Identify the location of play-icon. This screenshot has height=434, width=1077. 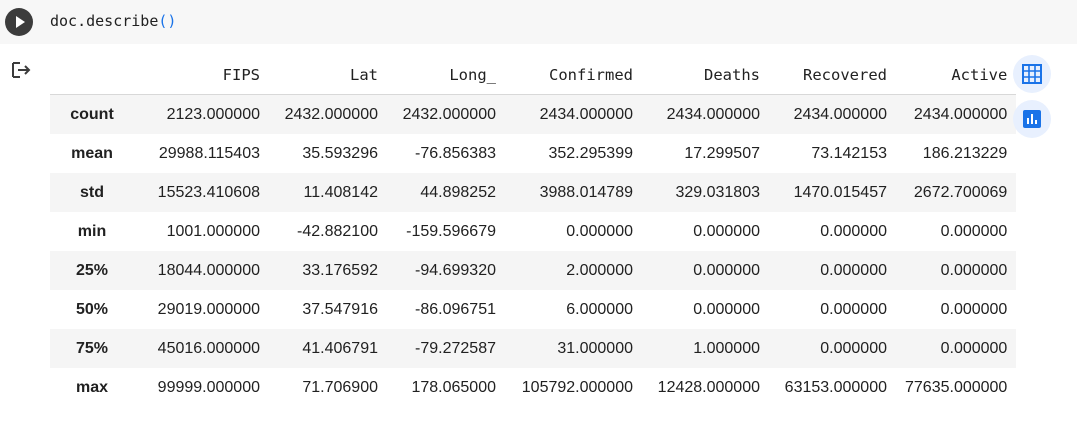
(20, 22).